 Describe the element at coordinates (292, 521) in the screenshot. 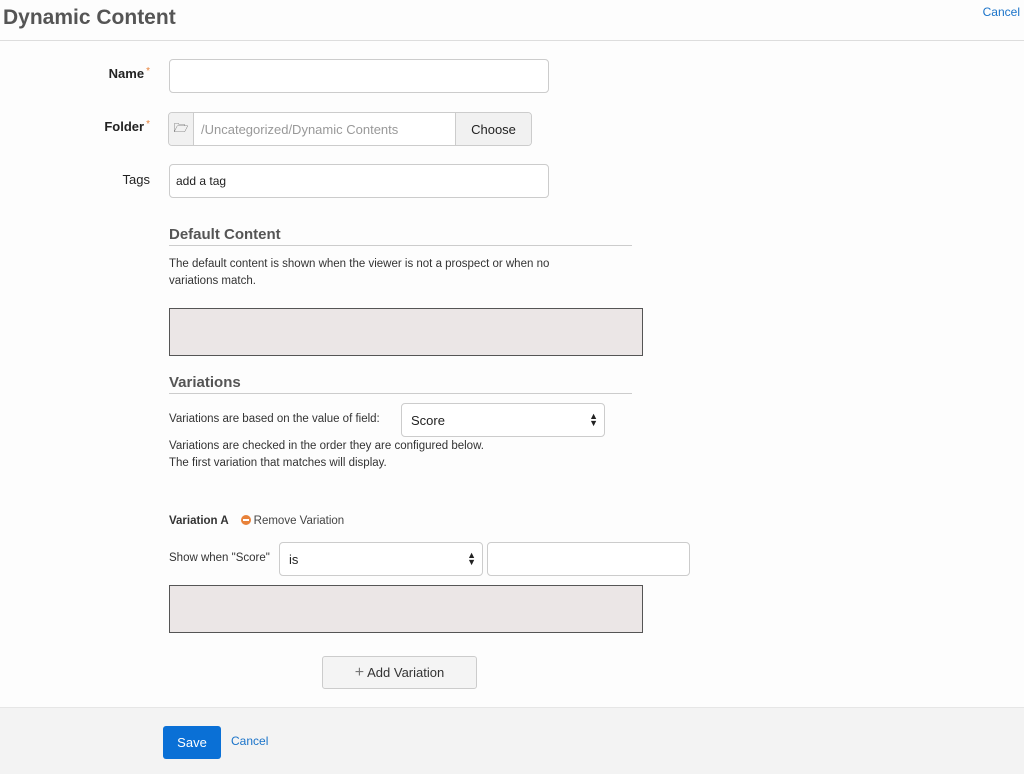

I see `remove-variation-link: Remove Variation` at that location.